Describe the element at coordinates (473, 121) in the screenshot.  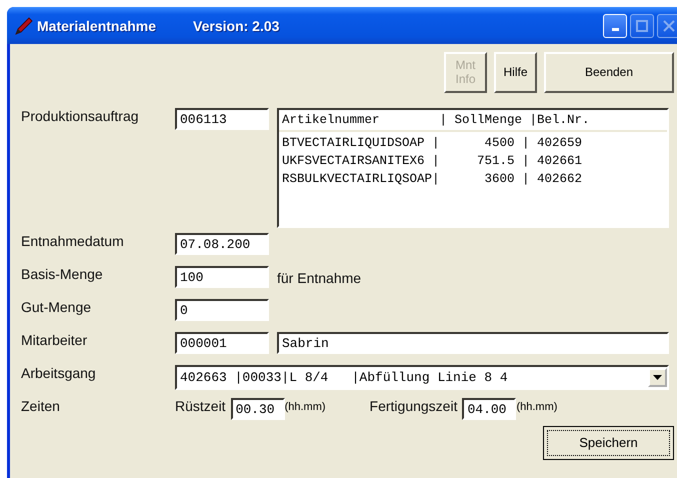
I see `list-header: Artikelnummer | SollMenge |Bel.Nr.` at that location.